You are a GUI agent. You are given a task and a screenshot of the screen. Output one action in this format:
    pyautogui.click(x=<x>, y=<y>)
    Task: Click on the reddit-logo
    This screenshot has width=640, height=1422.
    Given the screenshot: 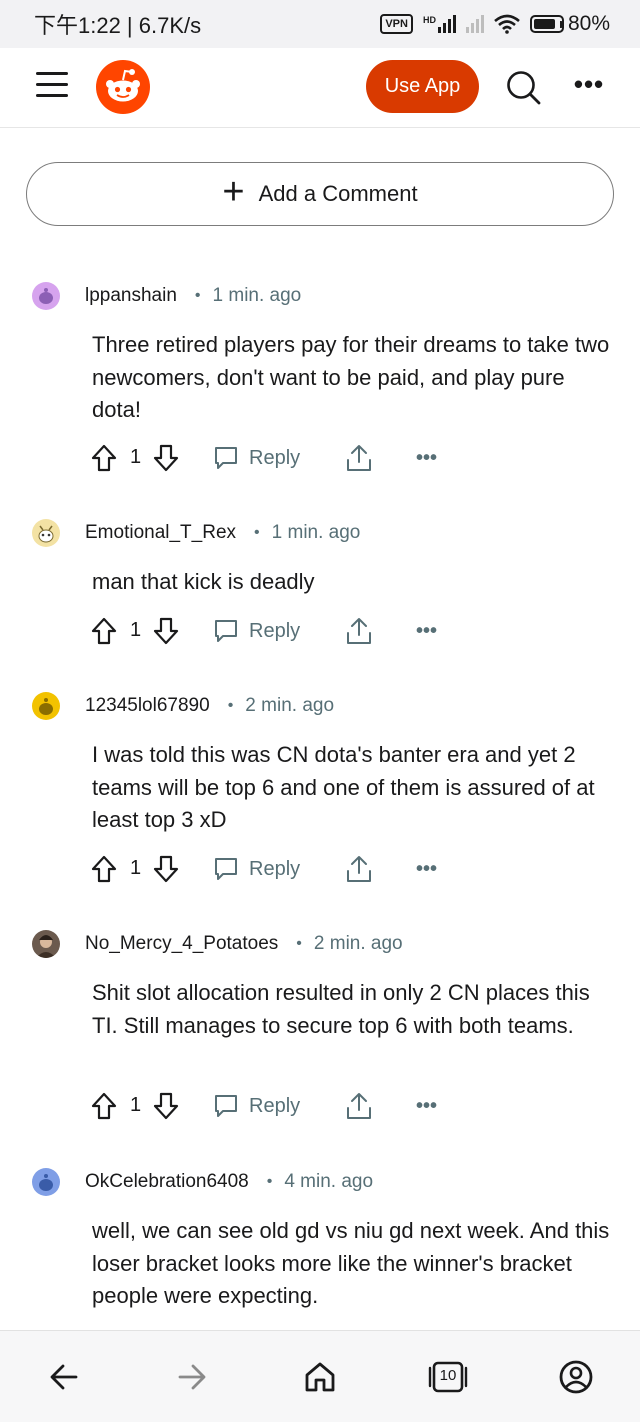 What is the action you would take?
    pyautogui.click(x=123, y=87)
    